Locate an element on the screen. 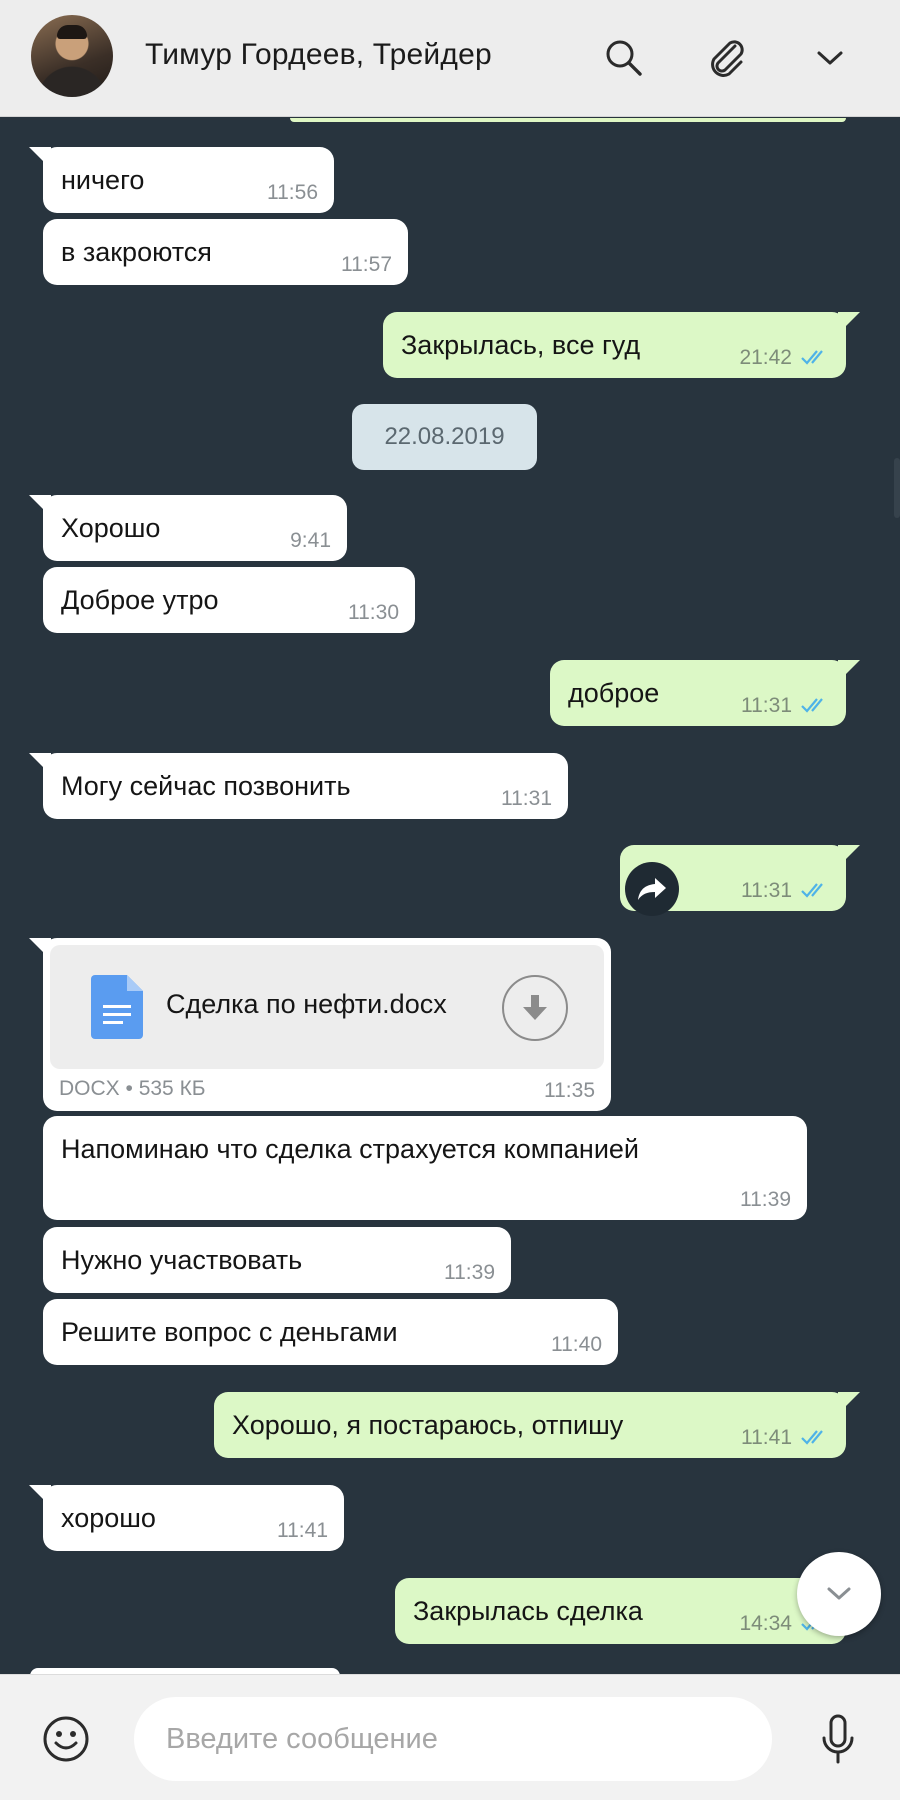  message-text: Закрылась сделка is located at coordinates (528, 1611).